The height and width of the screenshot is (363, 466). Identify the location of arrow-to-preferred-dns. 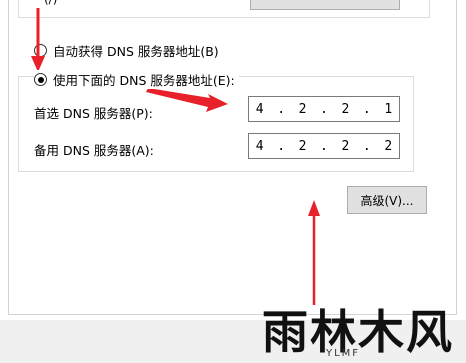
(187, 100).